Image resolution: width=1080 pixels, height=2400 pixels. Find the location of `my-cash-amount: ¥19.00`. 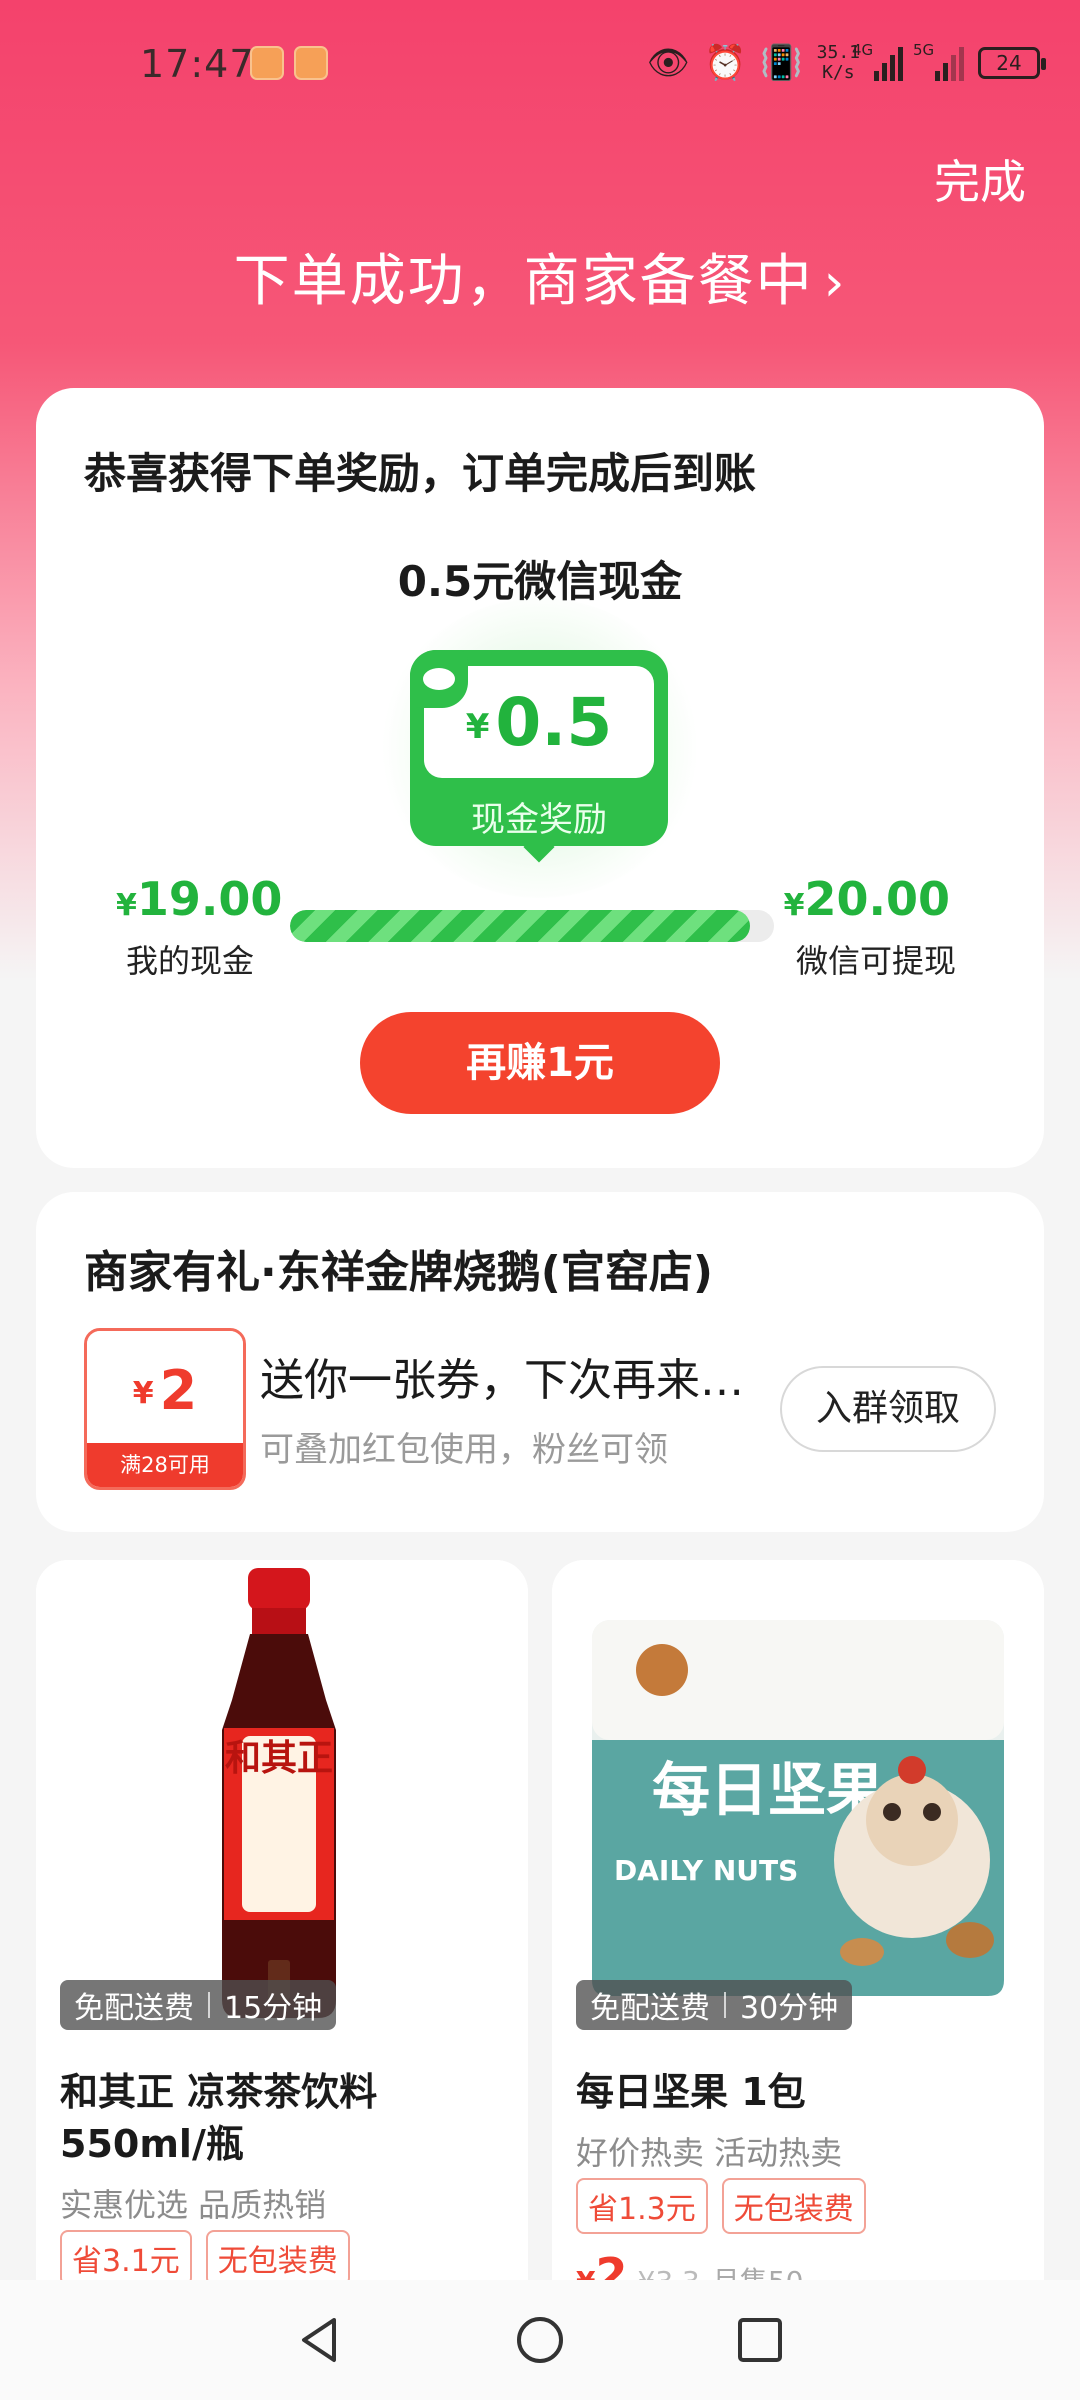

my-cash-amount: ¥19.00 is located at coordinates (199, 899).